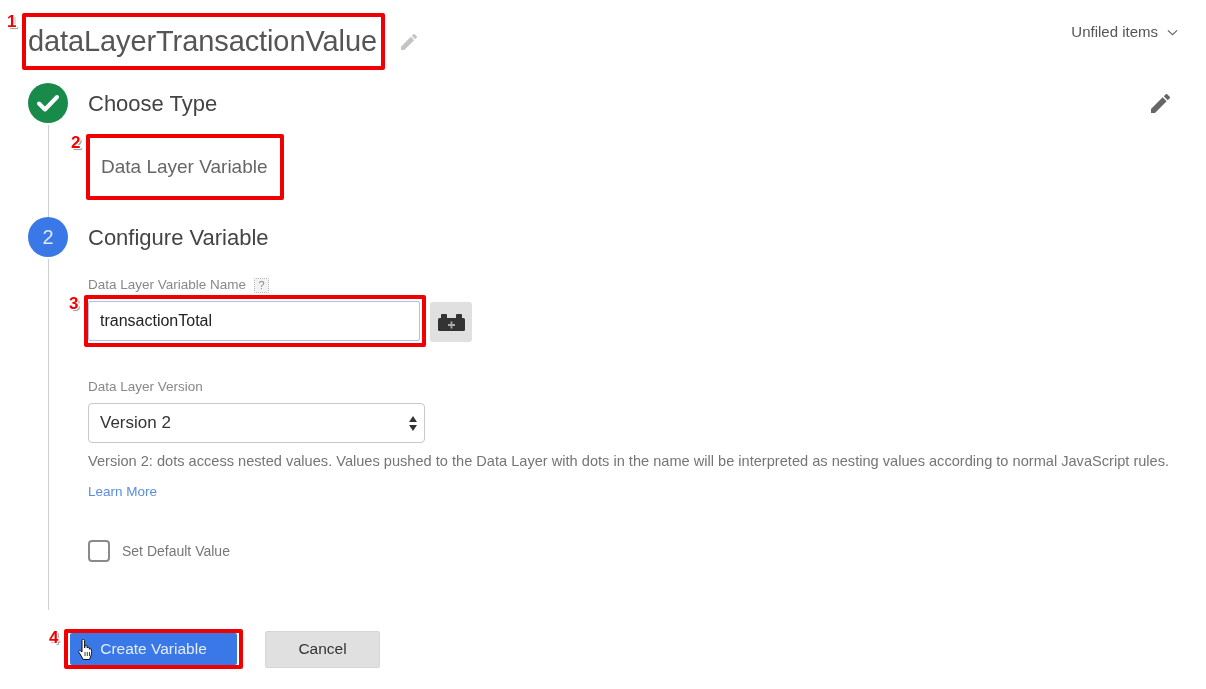 The width and height of the screenshot is (1206, 689). What do you see at coordinates (153, 649) in the screenshot?
I see `create-button: Create Variable` at bounding box center [153, 649].